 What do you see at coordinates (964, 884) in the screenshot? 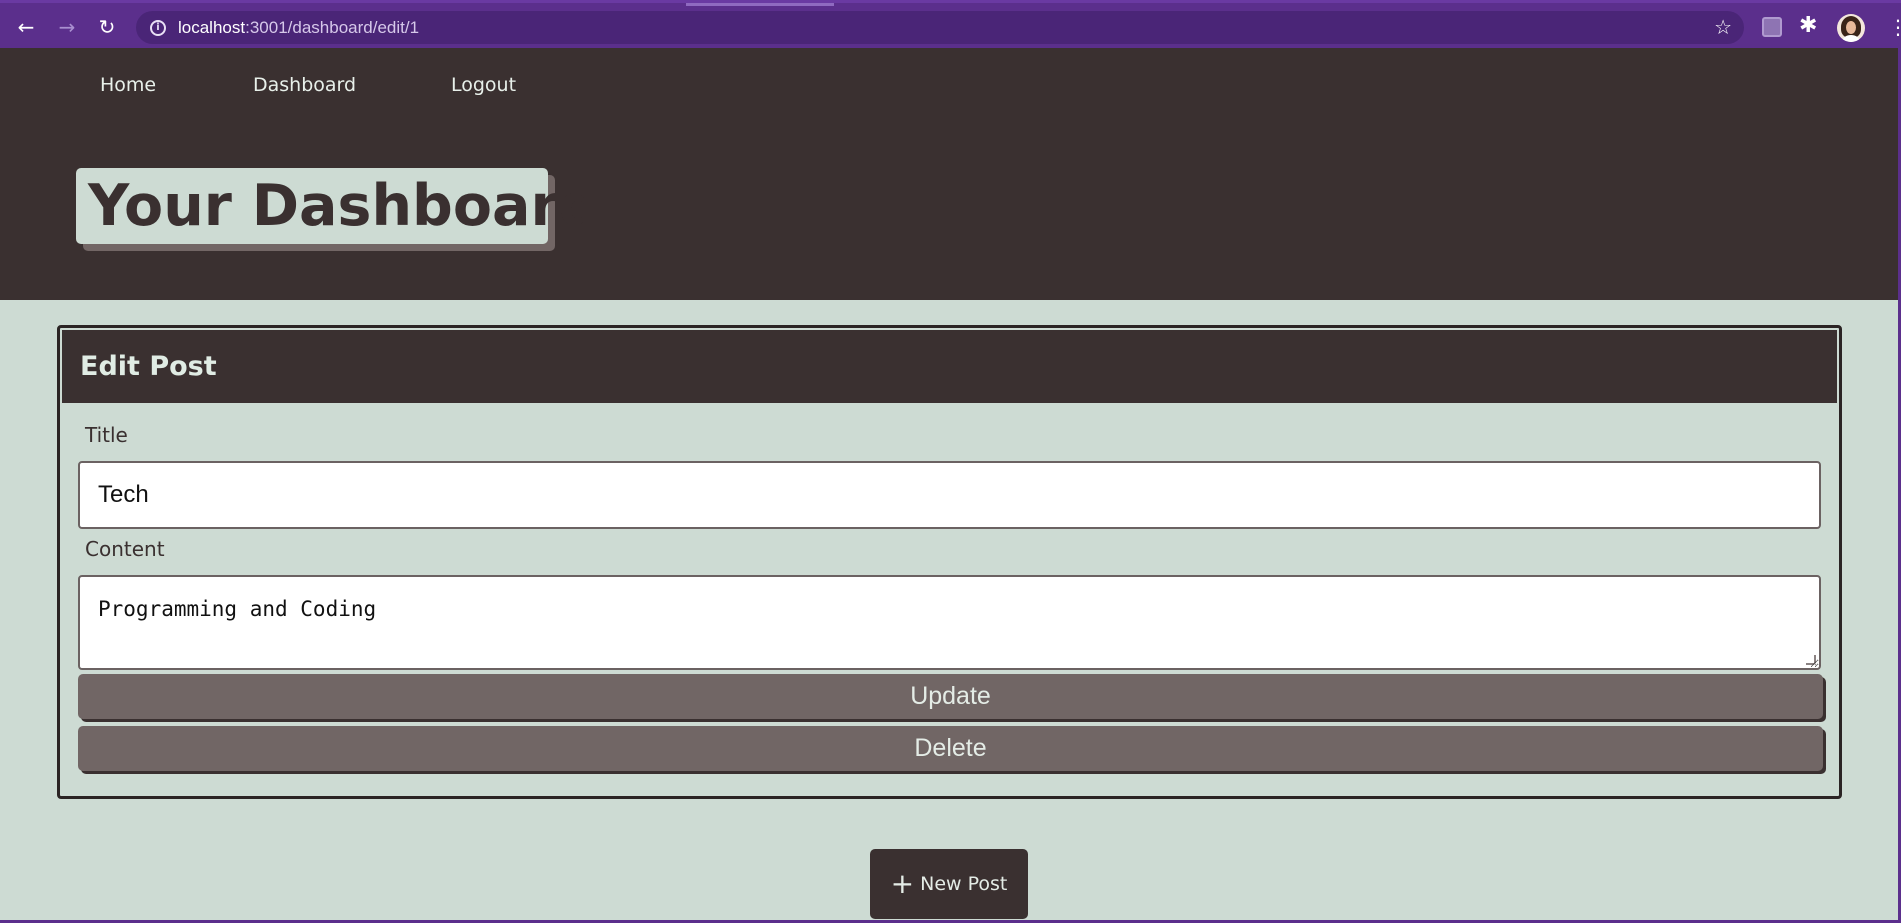
I see `new-post-label: New Post` at bounding box center [964, 884].